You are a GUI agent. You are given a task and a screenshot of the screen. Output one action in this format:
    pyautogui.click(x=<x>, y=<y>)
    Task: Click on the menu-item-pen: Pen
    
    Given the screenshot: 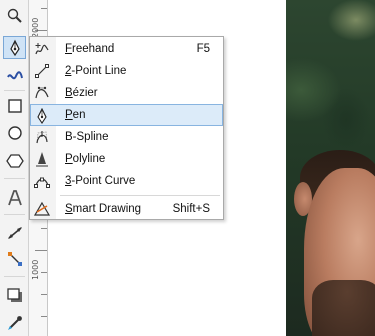 What is the action you would take?
    pyautogui.click(x=126, y=115)
    